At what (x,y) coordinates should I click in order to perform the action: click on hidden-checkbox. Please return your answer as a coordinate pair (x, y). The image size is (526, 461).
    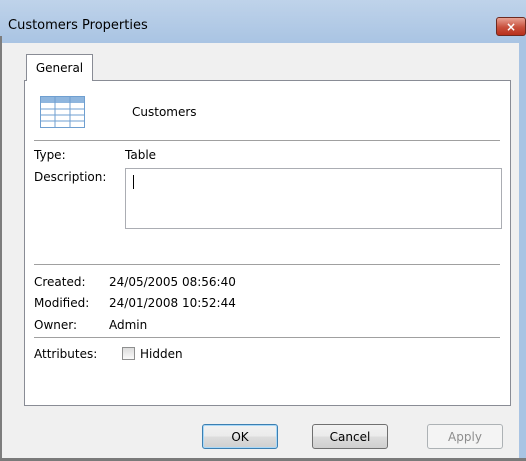
    Looking at the image, I should click on (128, 353).